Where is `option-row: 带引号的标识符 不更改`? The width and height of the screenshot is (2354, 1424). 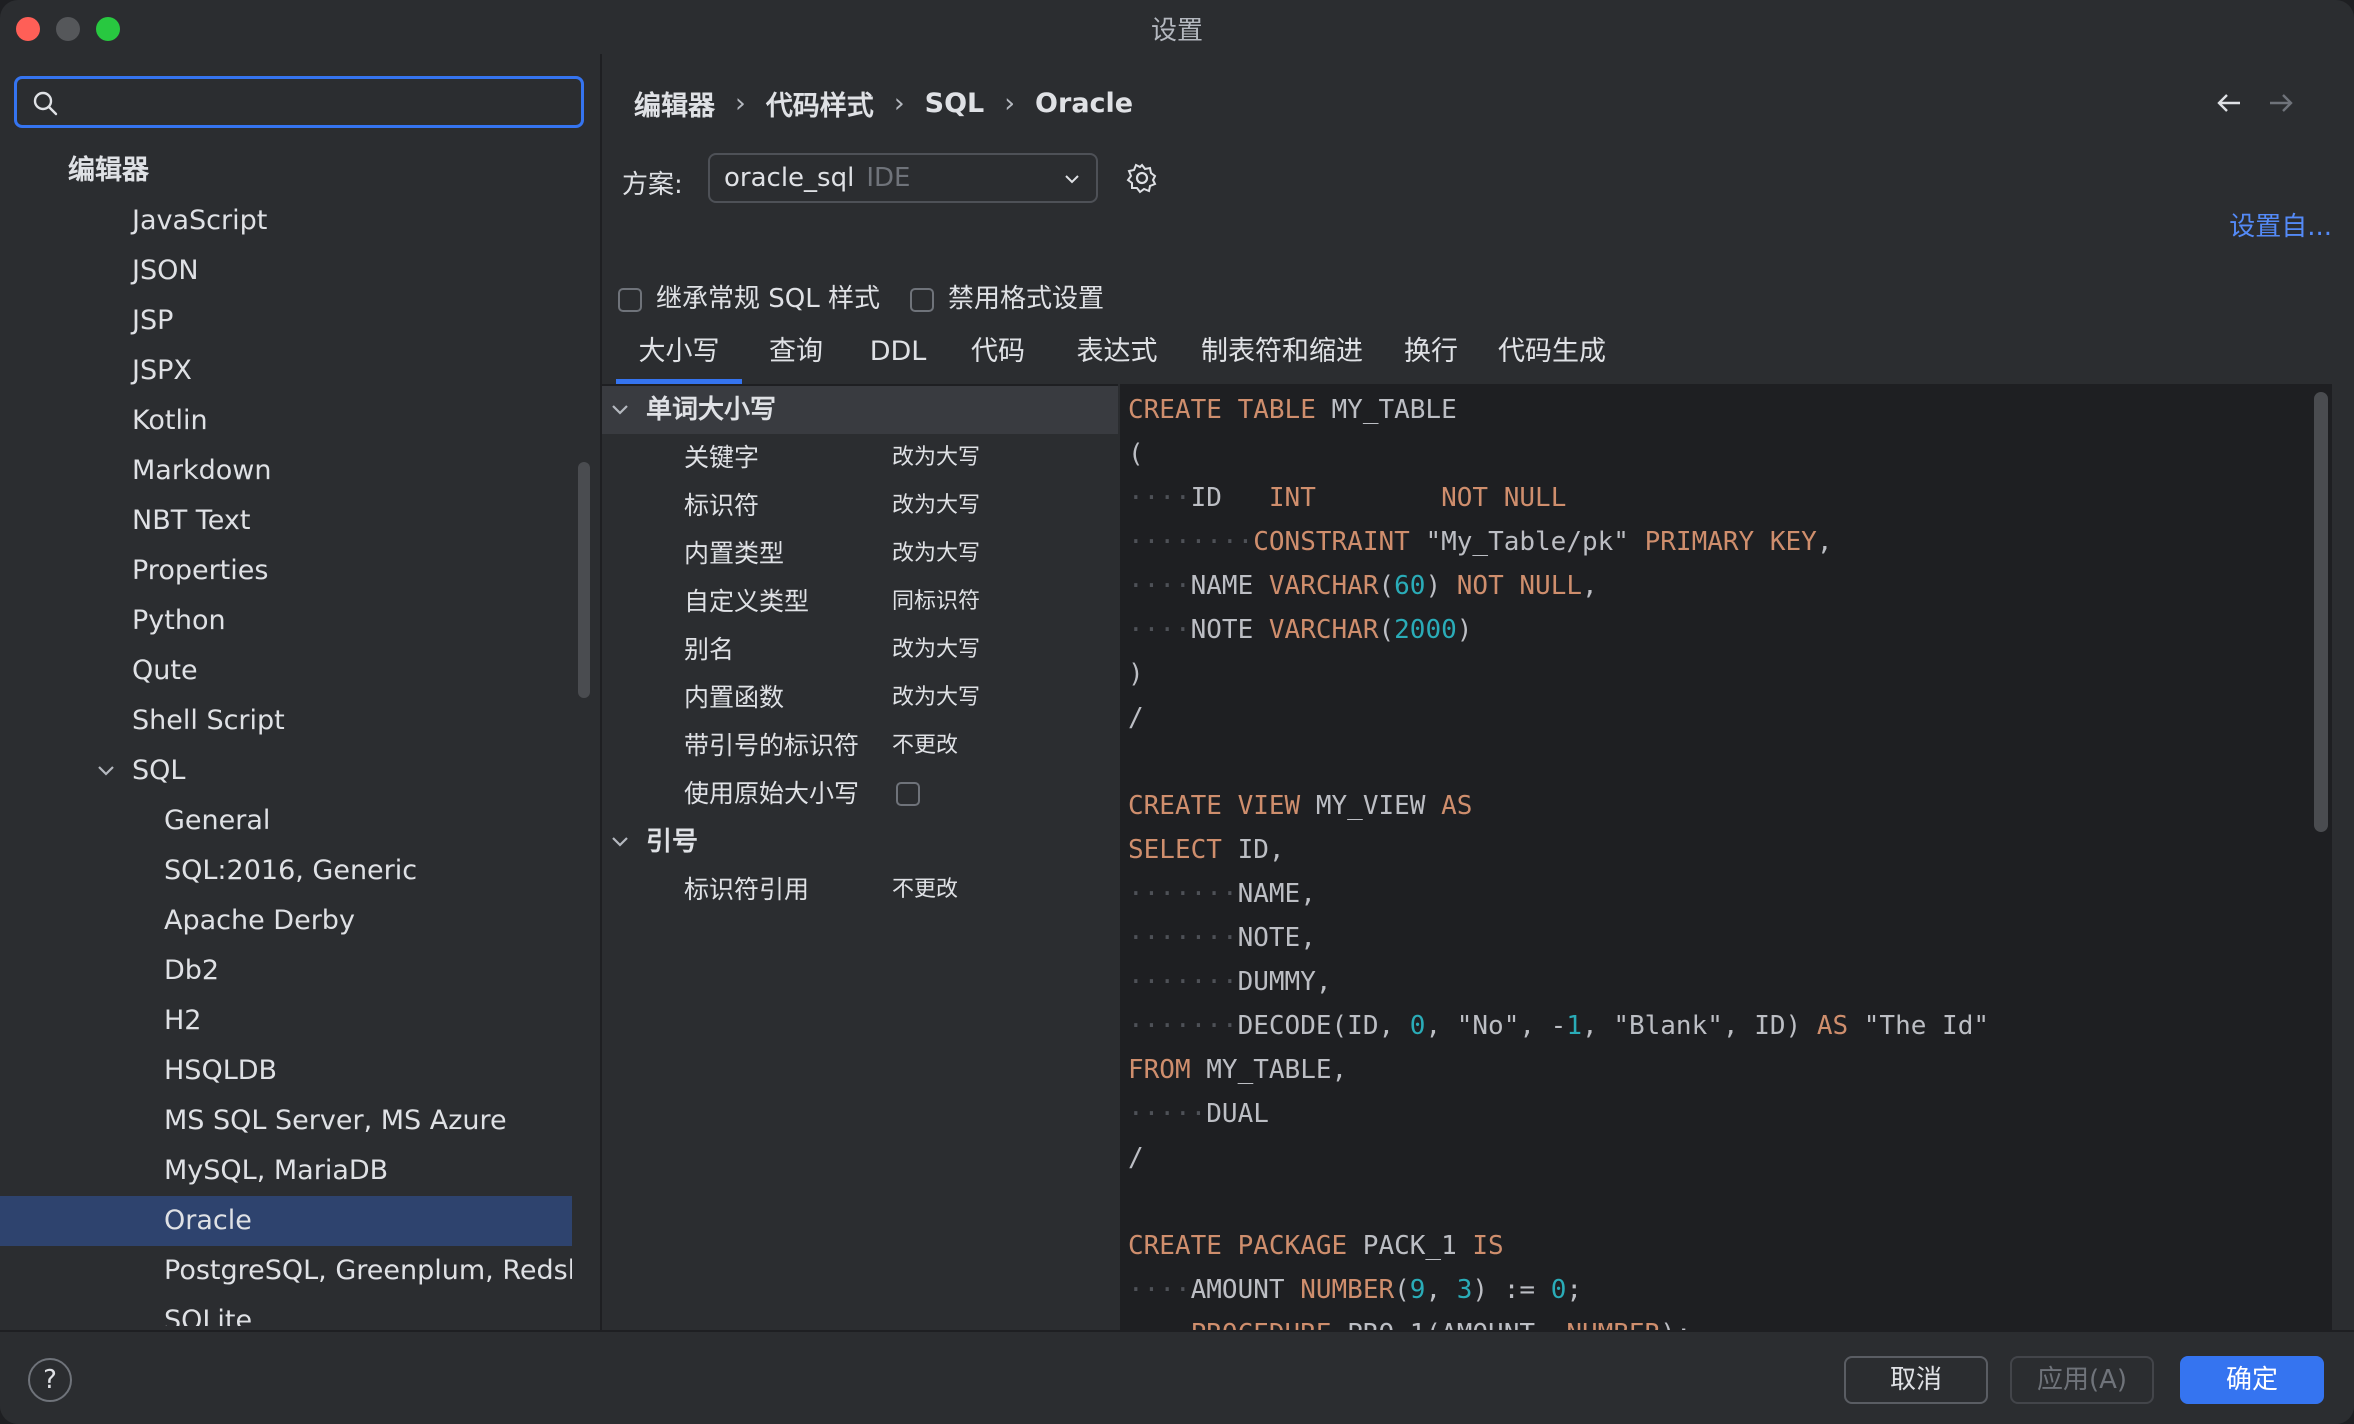 option-row: 带引号的标识符 不更改 is located at coordinates (860, 746).